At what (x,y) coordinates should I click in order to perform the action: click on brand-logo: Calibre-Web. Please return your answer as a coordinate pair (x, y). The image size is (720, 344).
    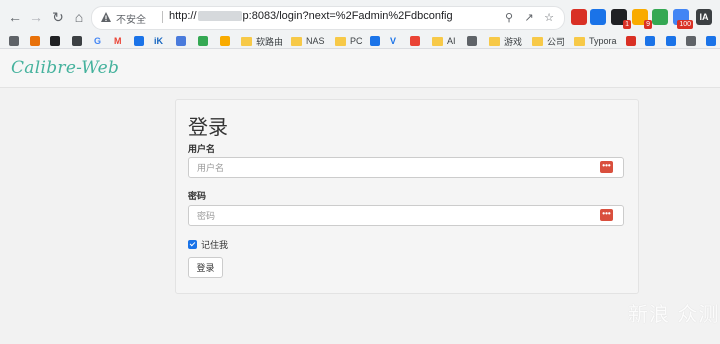
    Looking at the image, I should click on (65, 68).